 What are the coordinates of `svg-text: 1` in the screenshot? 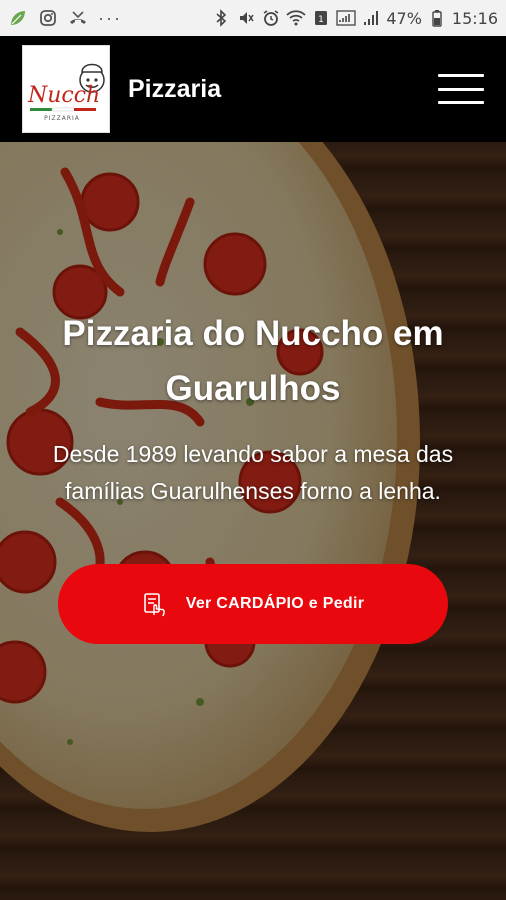 It's located at (321, 20).